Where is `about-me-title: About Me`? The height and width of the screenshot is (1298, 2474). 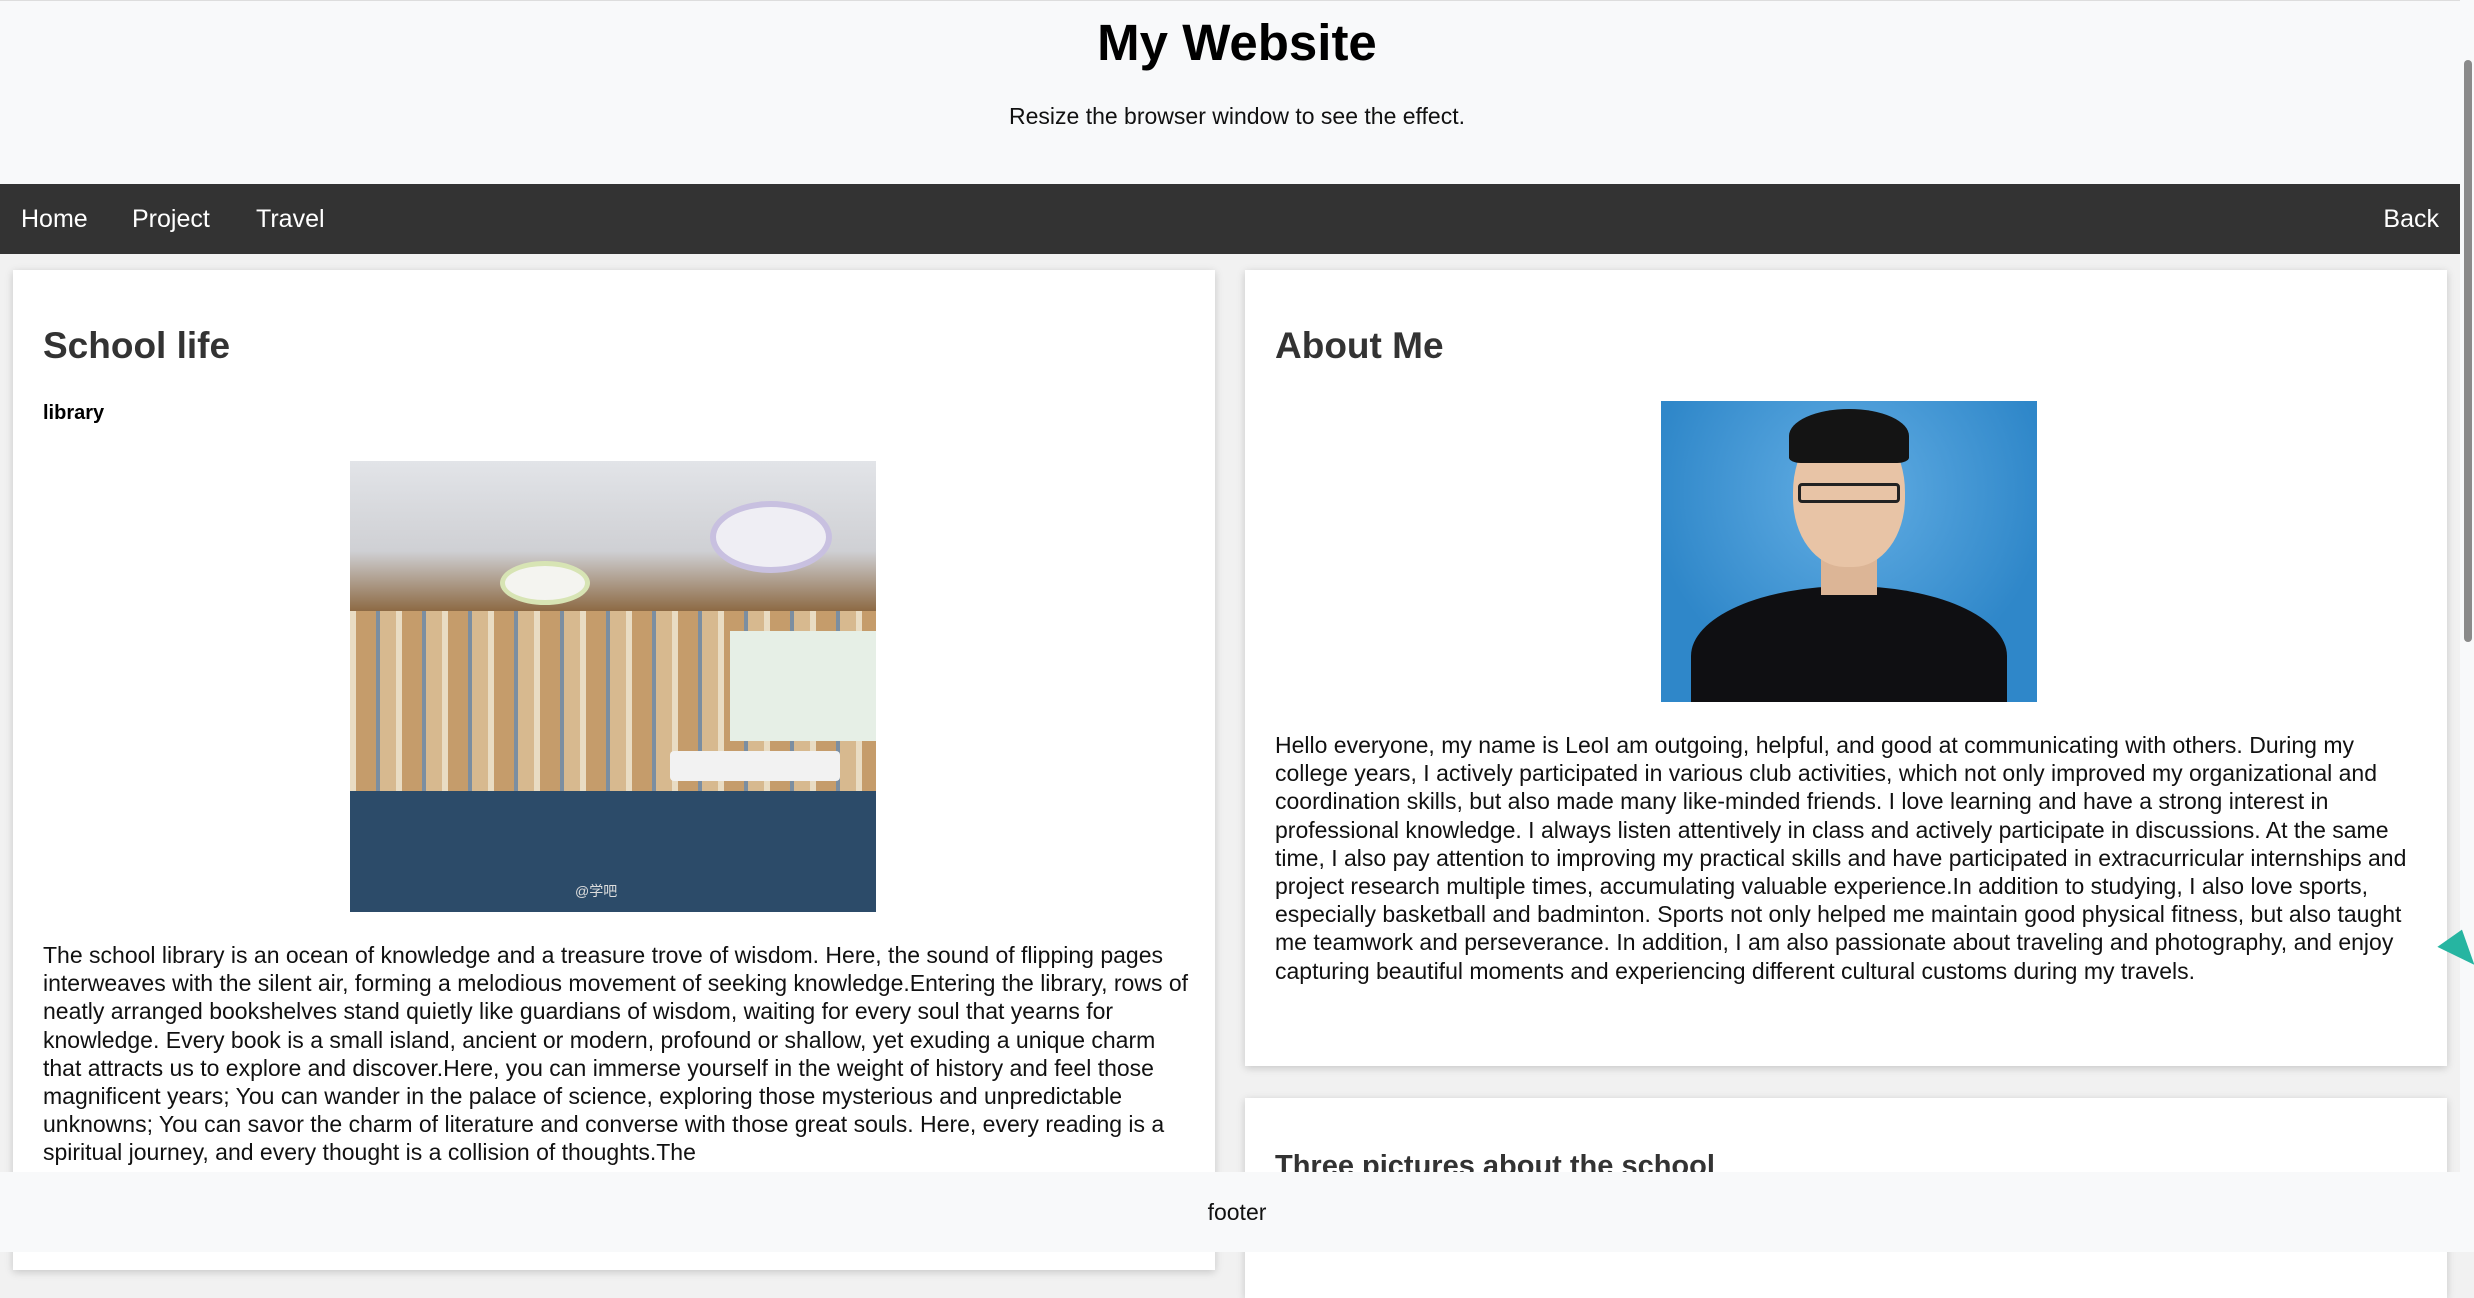 about-me-title: About Me is located at coordinates (1359, 345).